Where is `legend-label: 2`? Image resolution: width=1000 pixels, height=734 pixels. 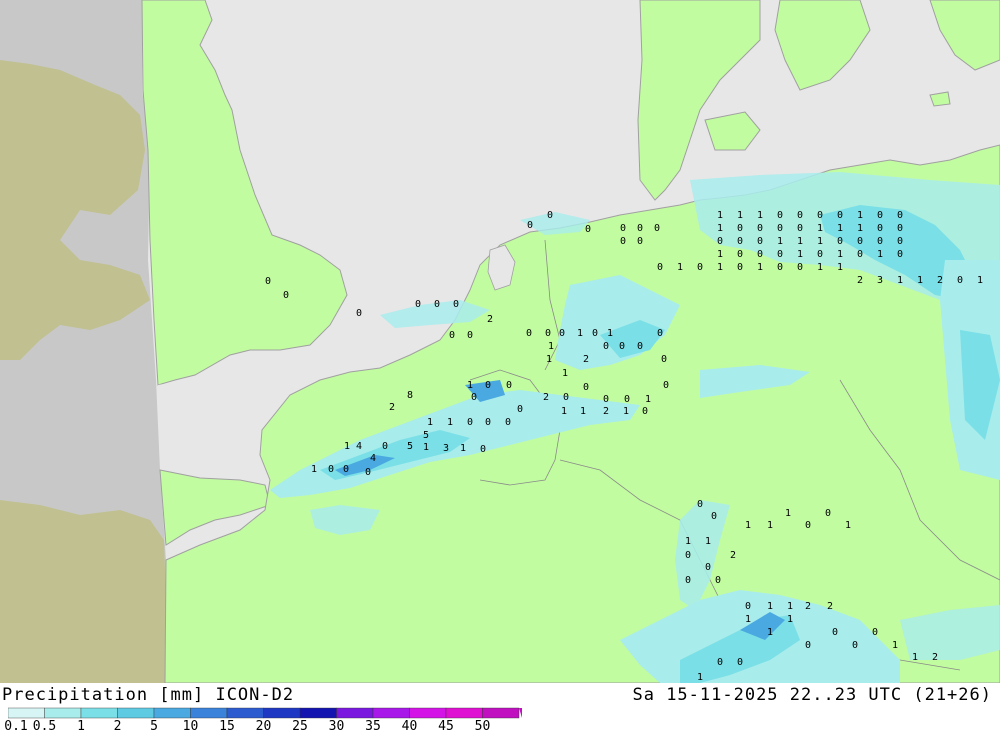
legend-label: 2 is located at coordinates (117, 726).